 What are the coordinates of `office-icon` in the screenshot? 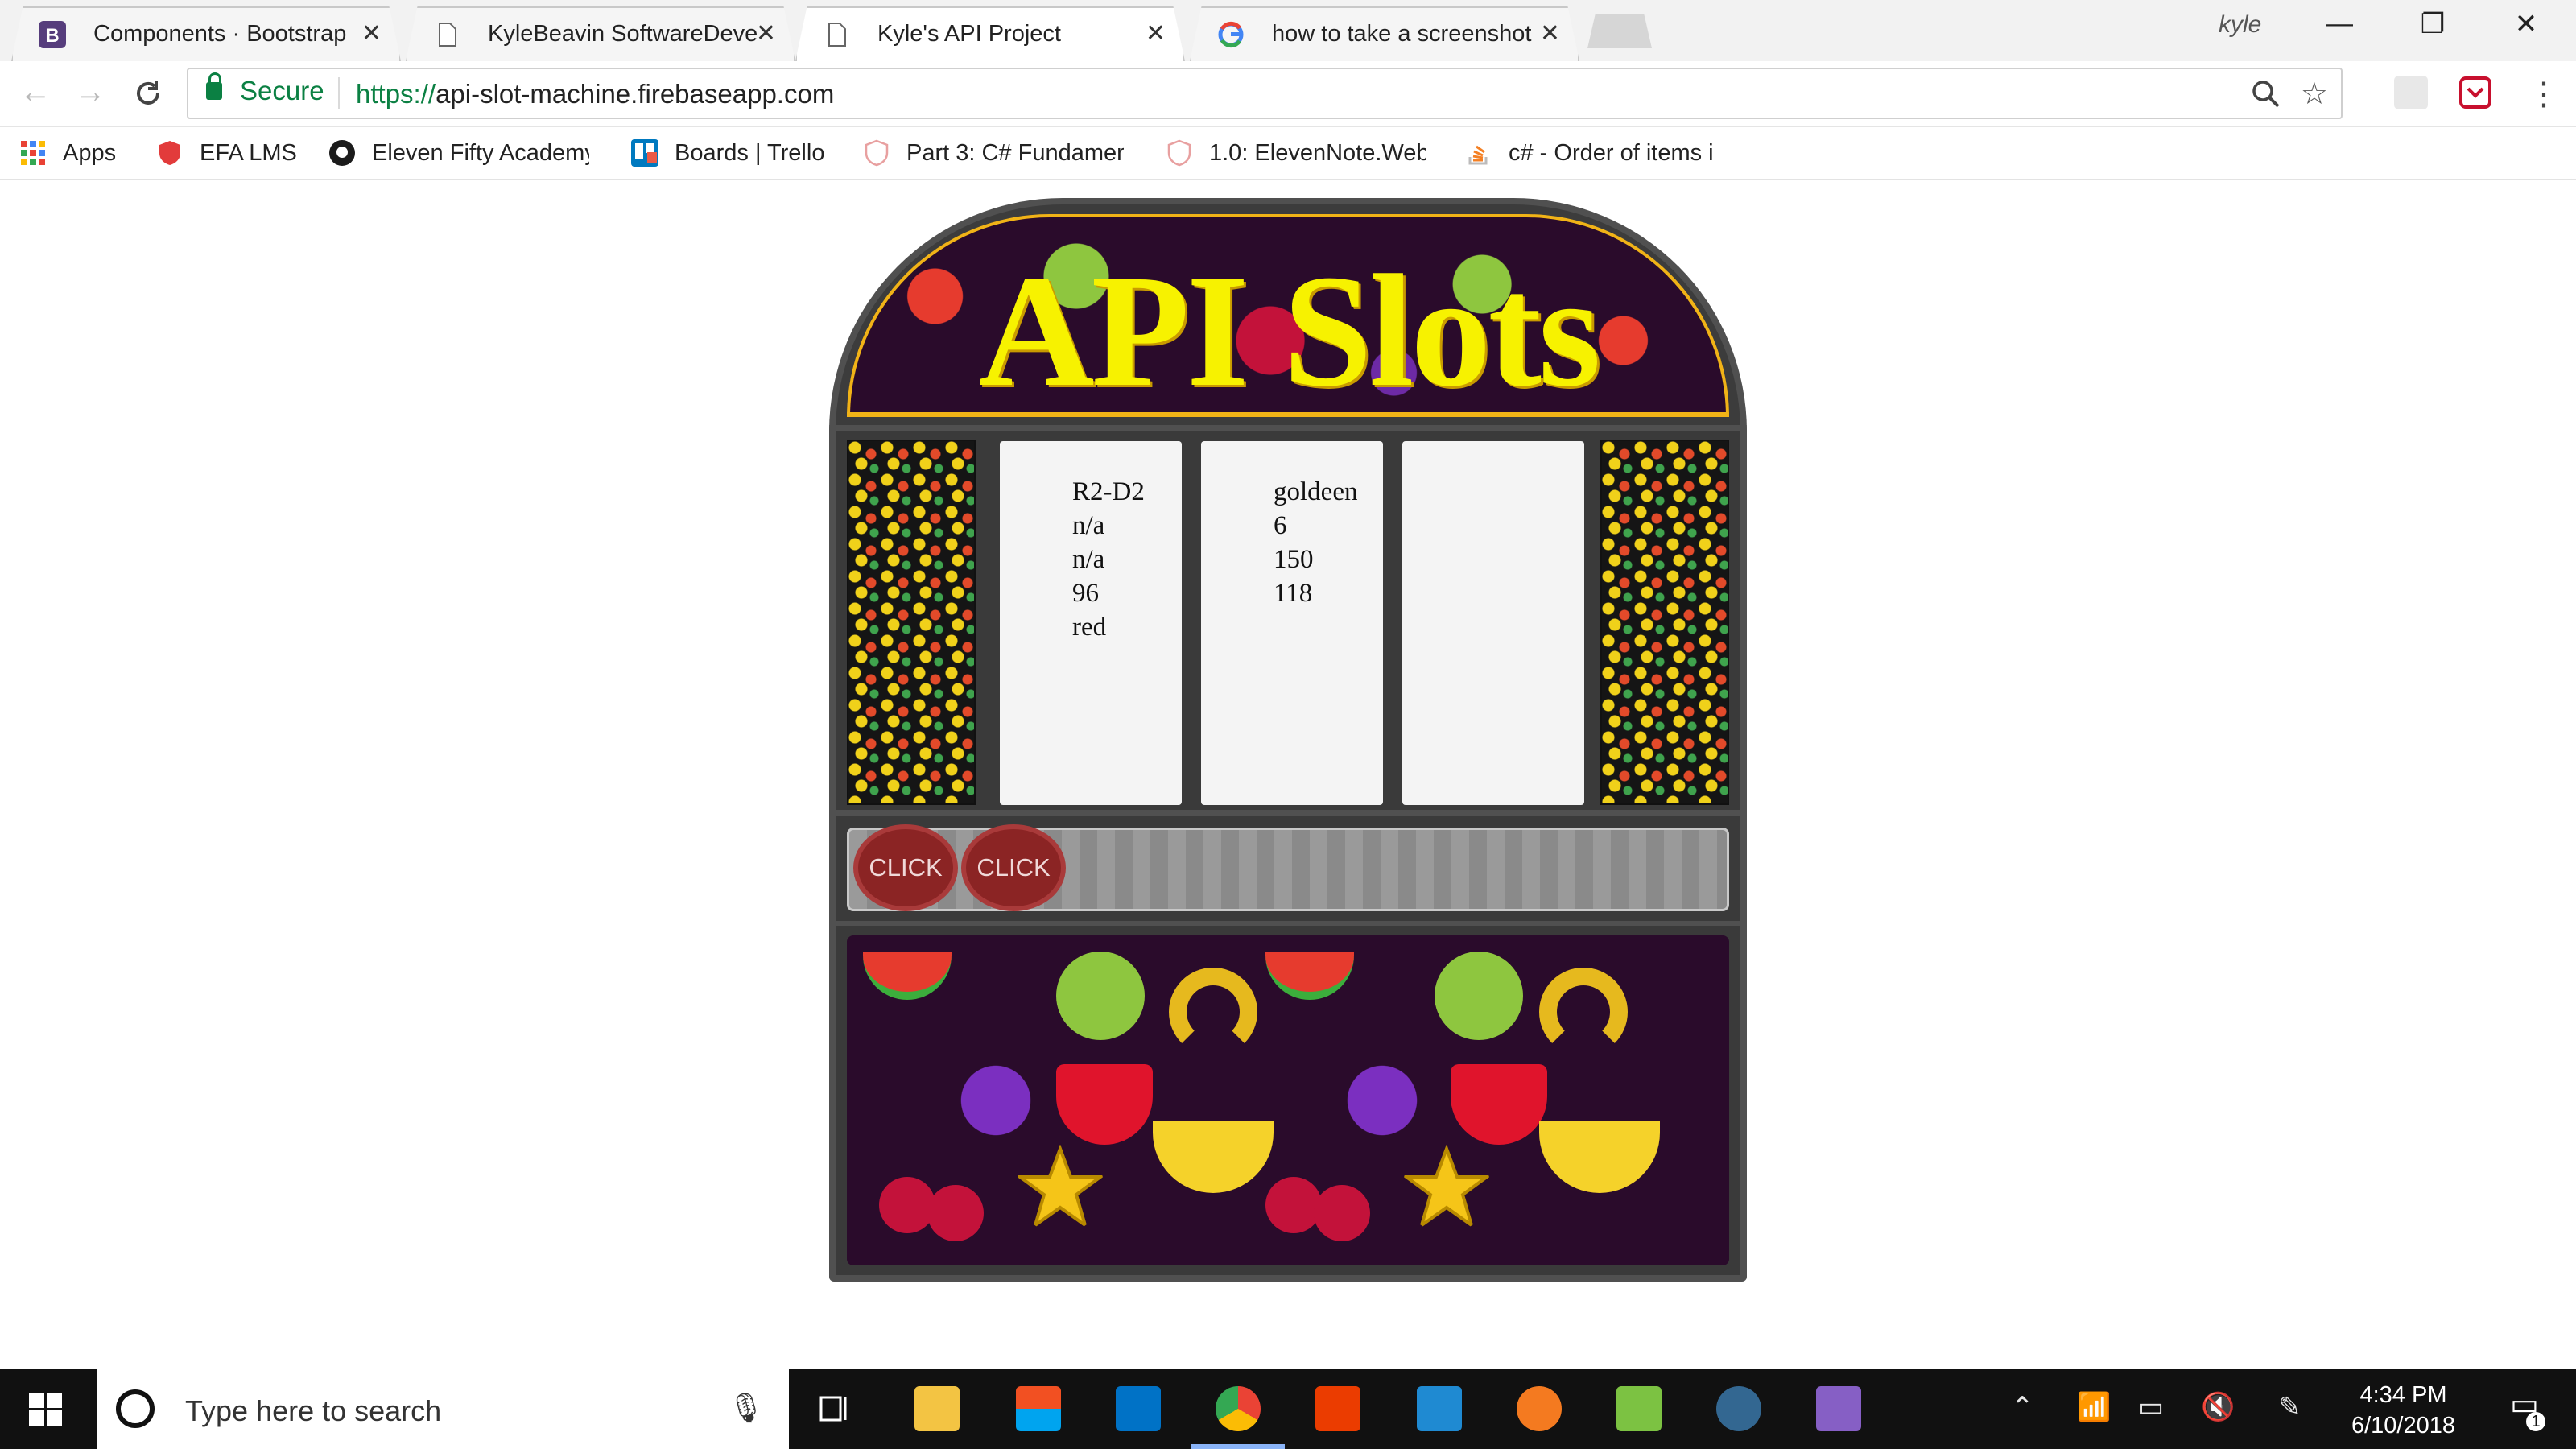 It's located at (1337, 1408).